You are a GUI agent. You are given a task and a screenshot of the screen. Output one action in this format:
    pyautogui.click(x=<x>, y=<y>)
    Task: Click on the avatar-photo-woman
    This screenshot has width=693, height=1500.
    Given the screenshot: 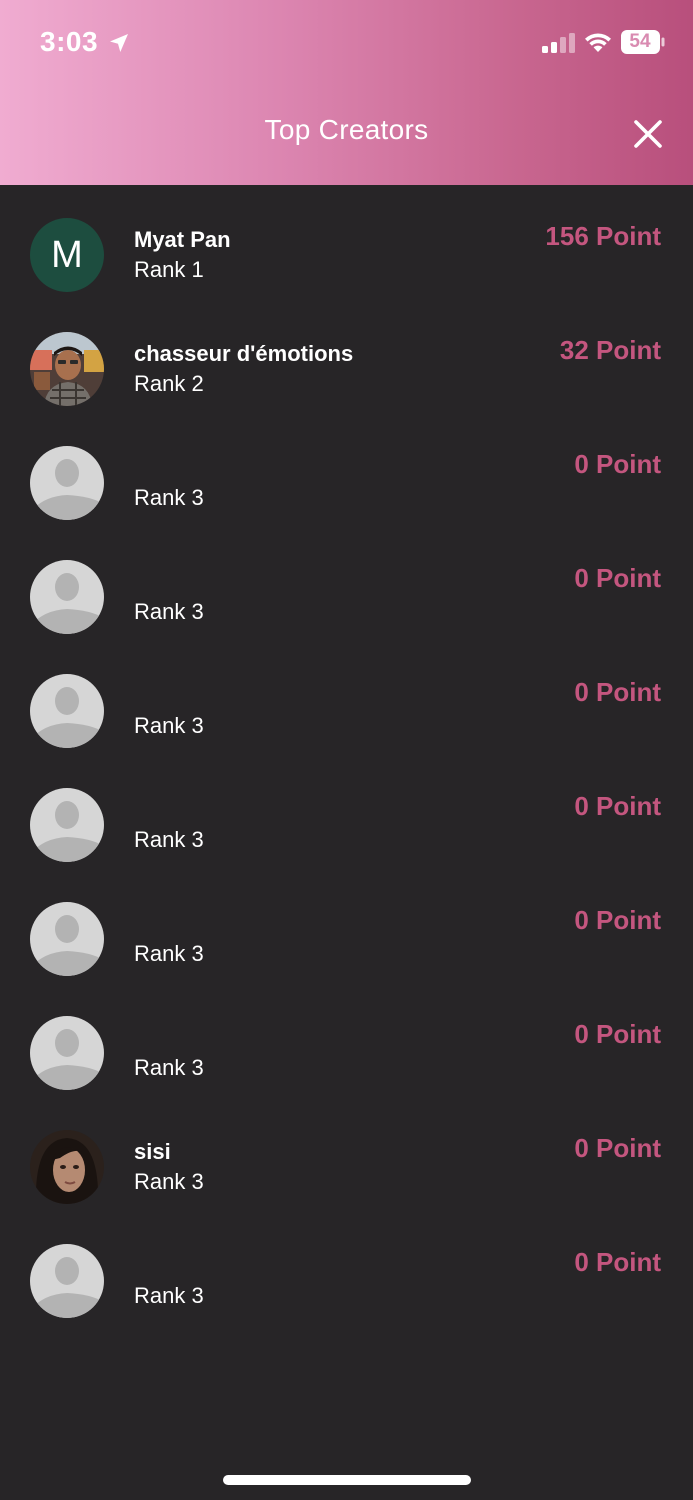 What is the action you would take?
    pyautogui.click(x=67, y=1167)
    